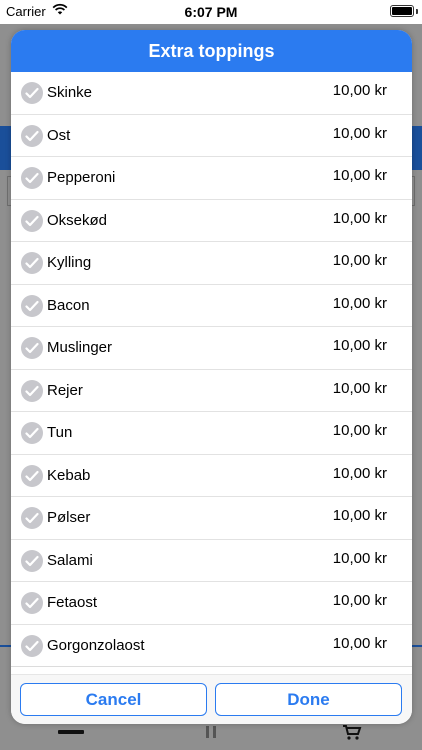 The height and width of the screenshot is (750, 422). I want to click on topping-name: Oksekød, so click(77, 220).